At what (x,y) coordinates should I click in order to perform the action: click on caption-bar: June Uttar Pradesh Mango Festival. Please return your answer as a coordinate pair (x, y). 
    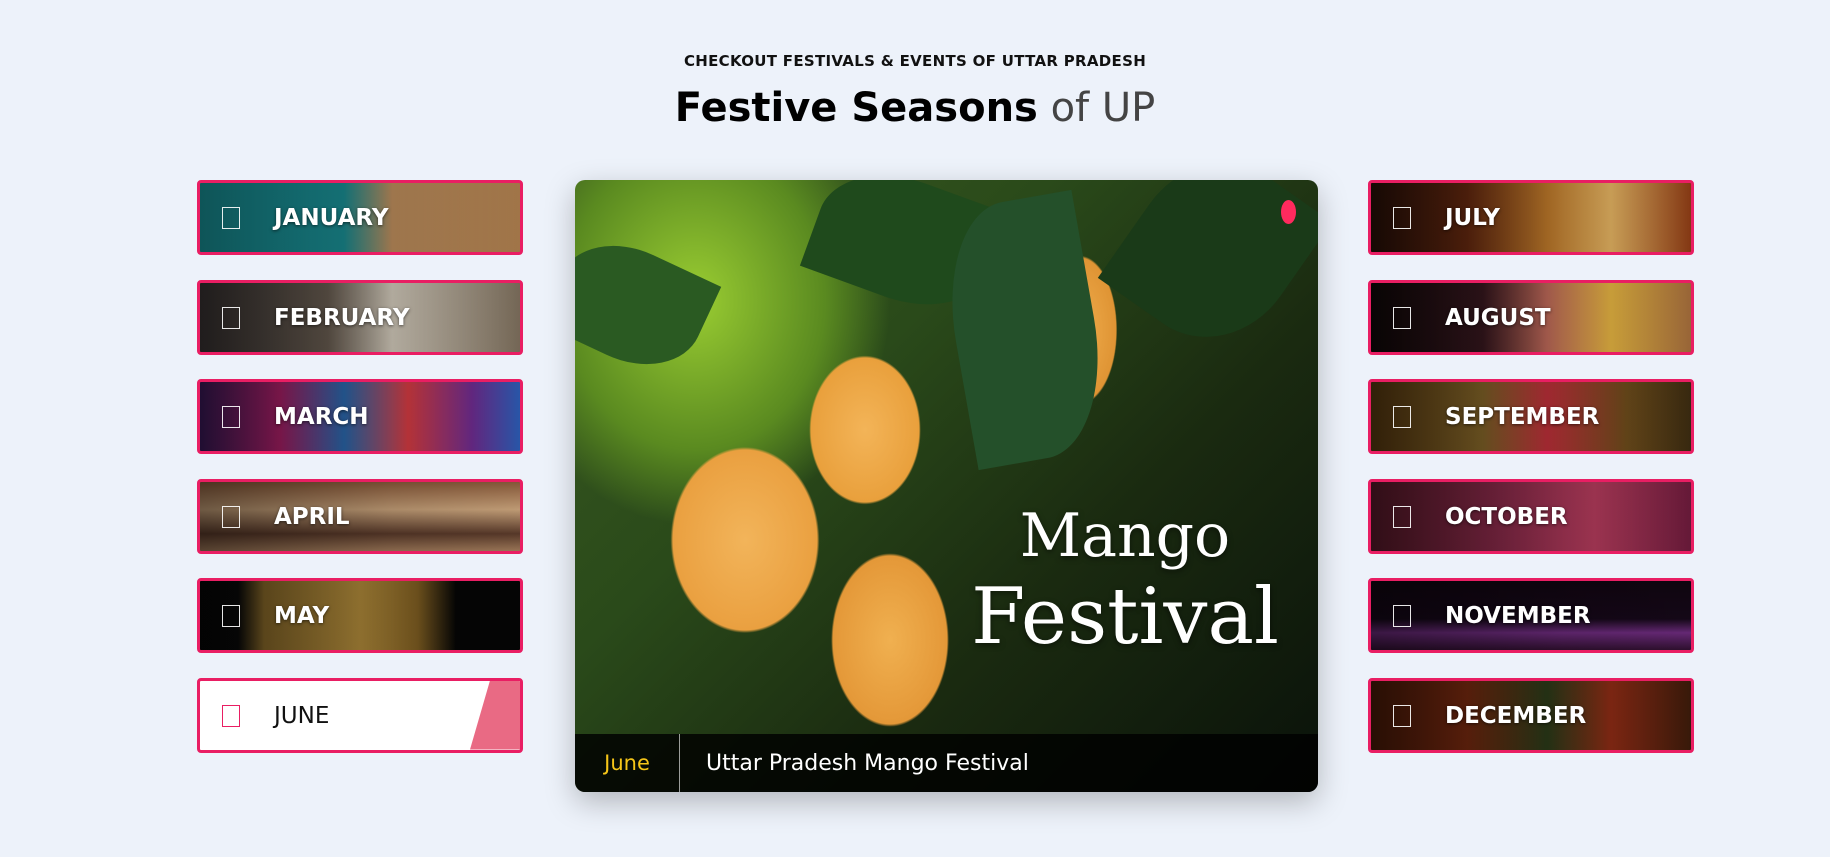
    Looking at the image, I should click on (946, 763).